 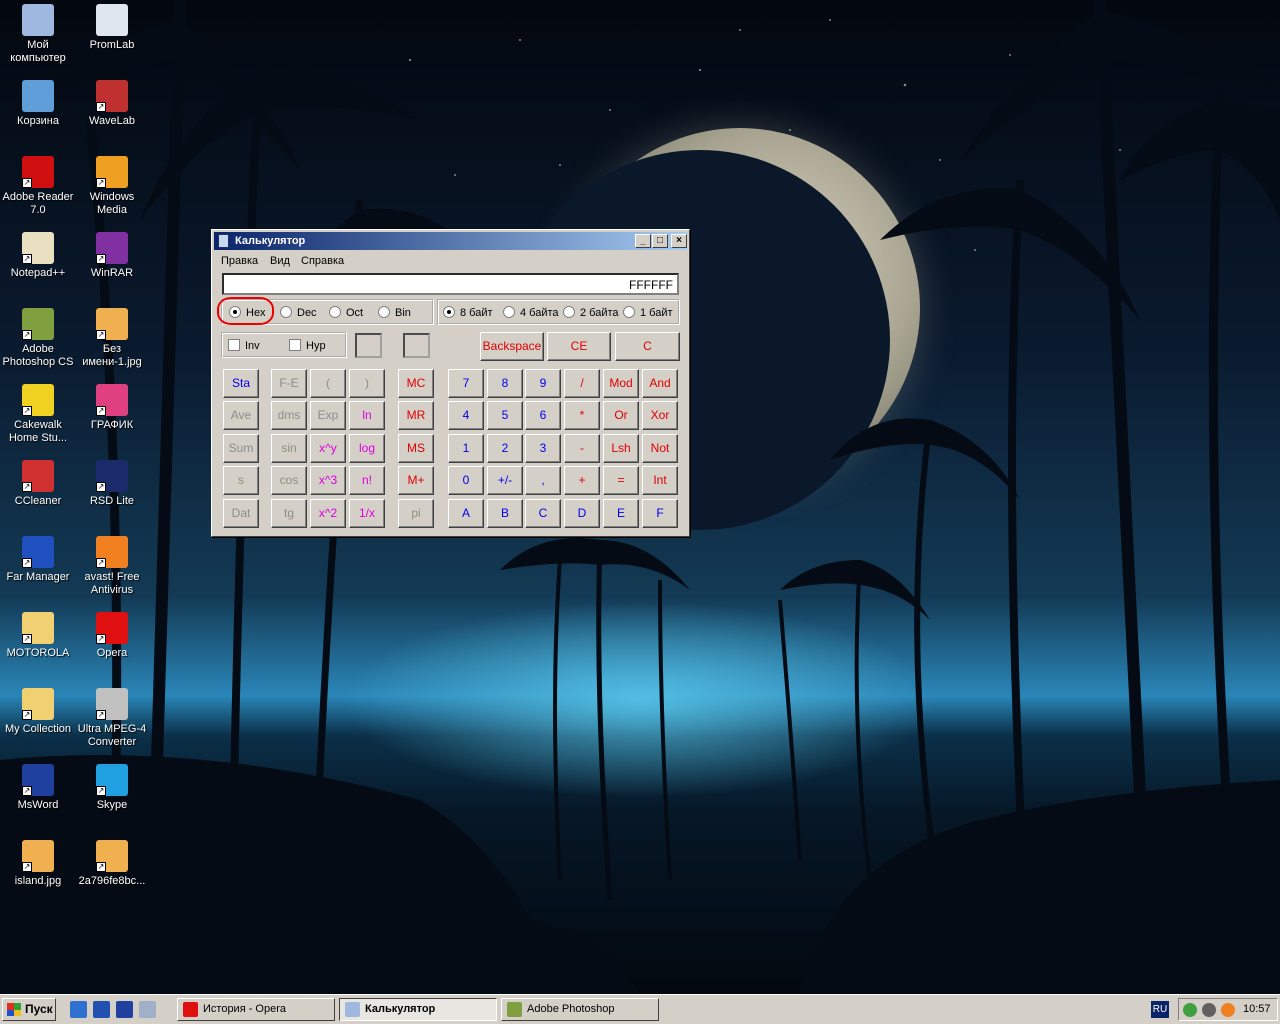 I want to click on key-_: *, so click(x=582, y=415).